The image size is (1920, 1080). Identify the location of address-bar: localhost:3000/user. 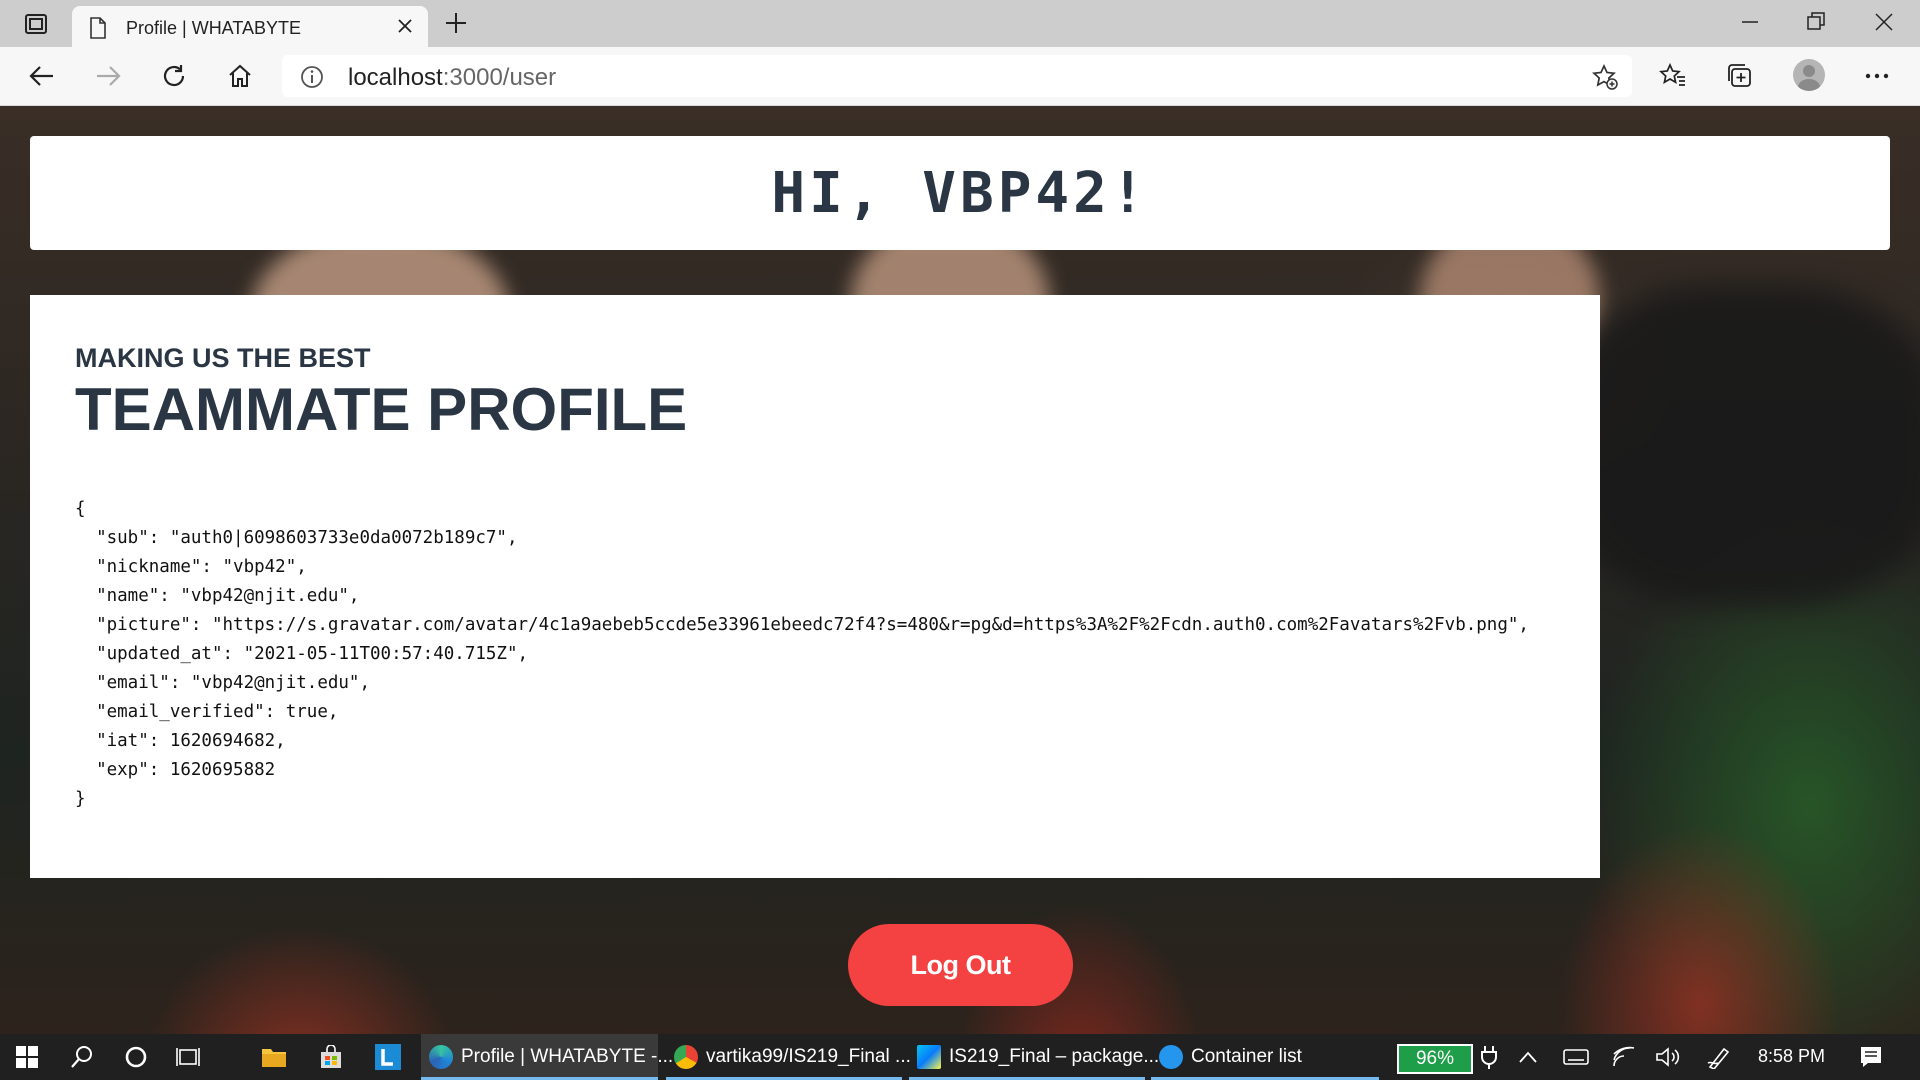
(957, 76).